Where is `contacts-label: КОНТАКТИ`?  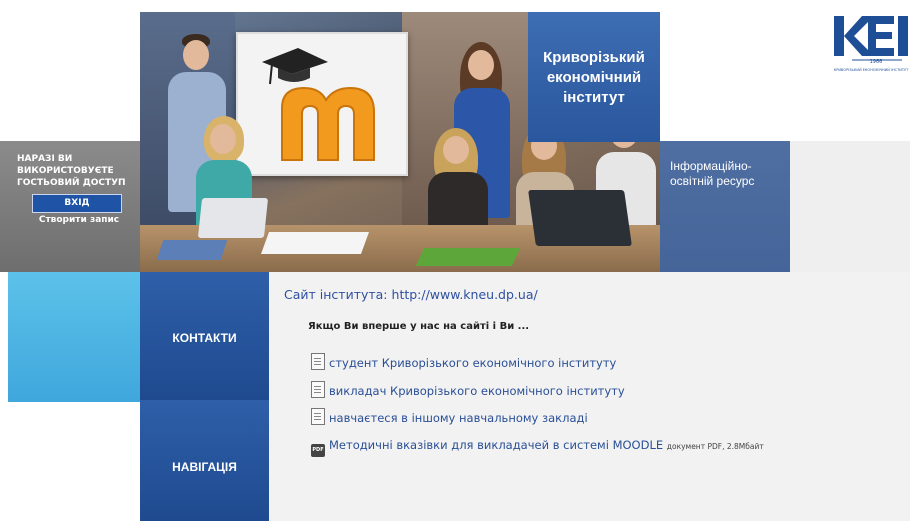
contacts-label: КОНТАКТИ is located at coordinates (204, 338).